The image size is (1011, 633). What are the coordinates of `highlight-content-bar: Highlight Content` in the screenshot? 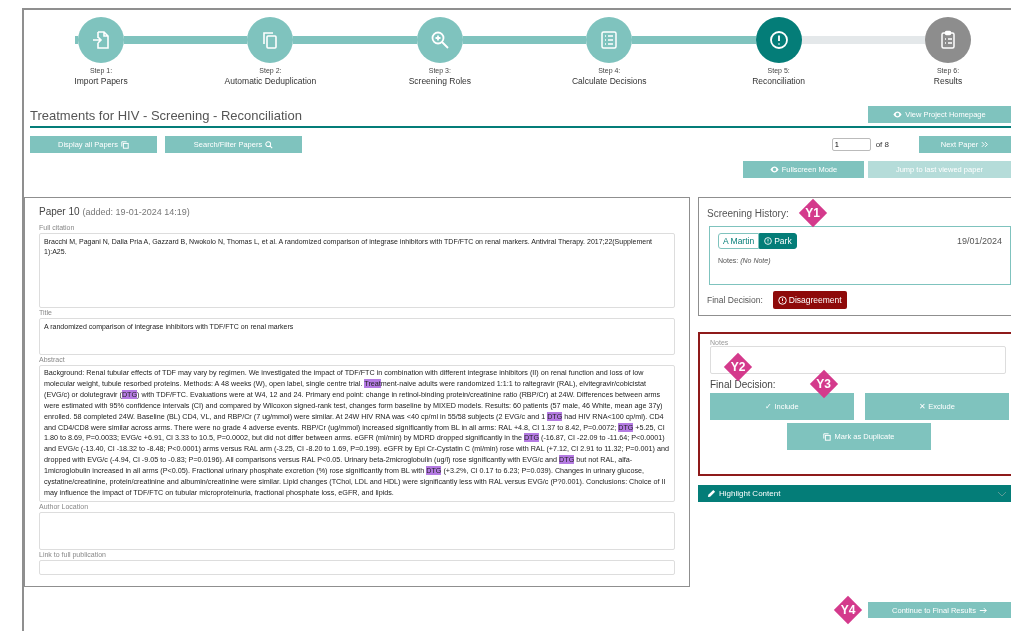 It's located at (854, 493).